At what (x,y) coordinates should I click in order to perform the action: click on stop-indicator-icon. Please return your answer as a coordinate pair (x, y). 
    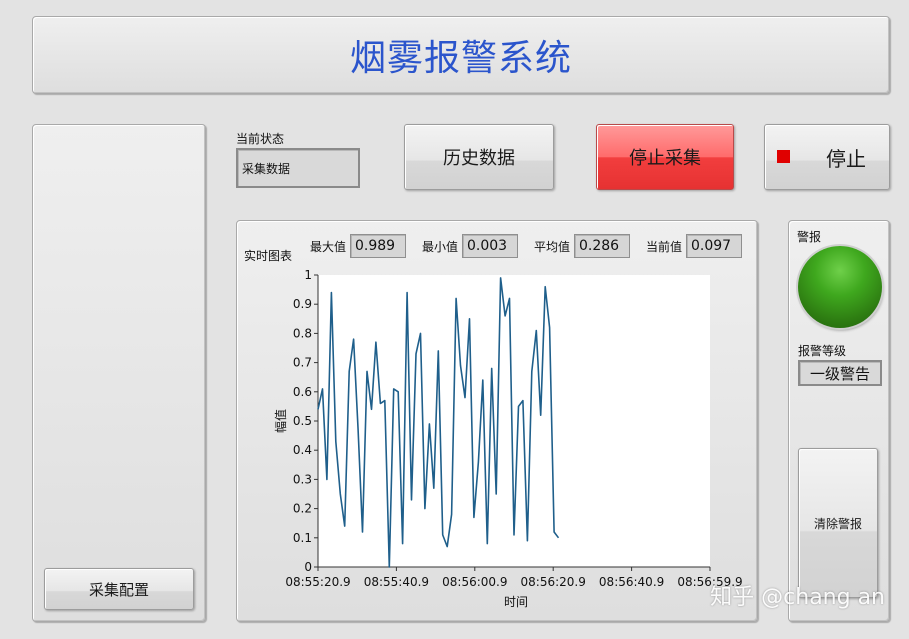
    Looking at the image, I should click on (783, 156).